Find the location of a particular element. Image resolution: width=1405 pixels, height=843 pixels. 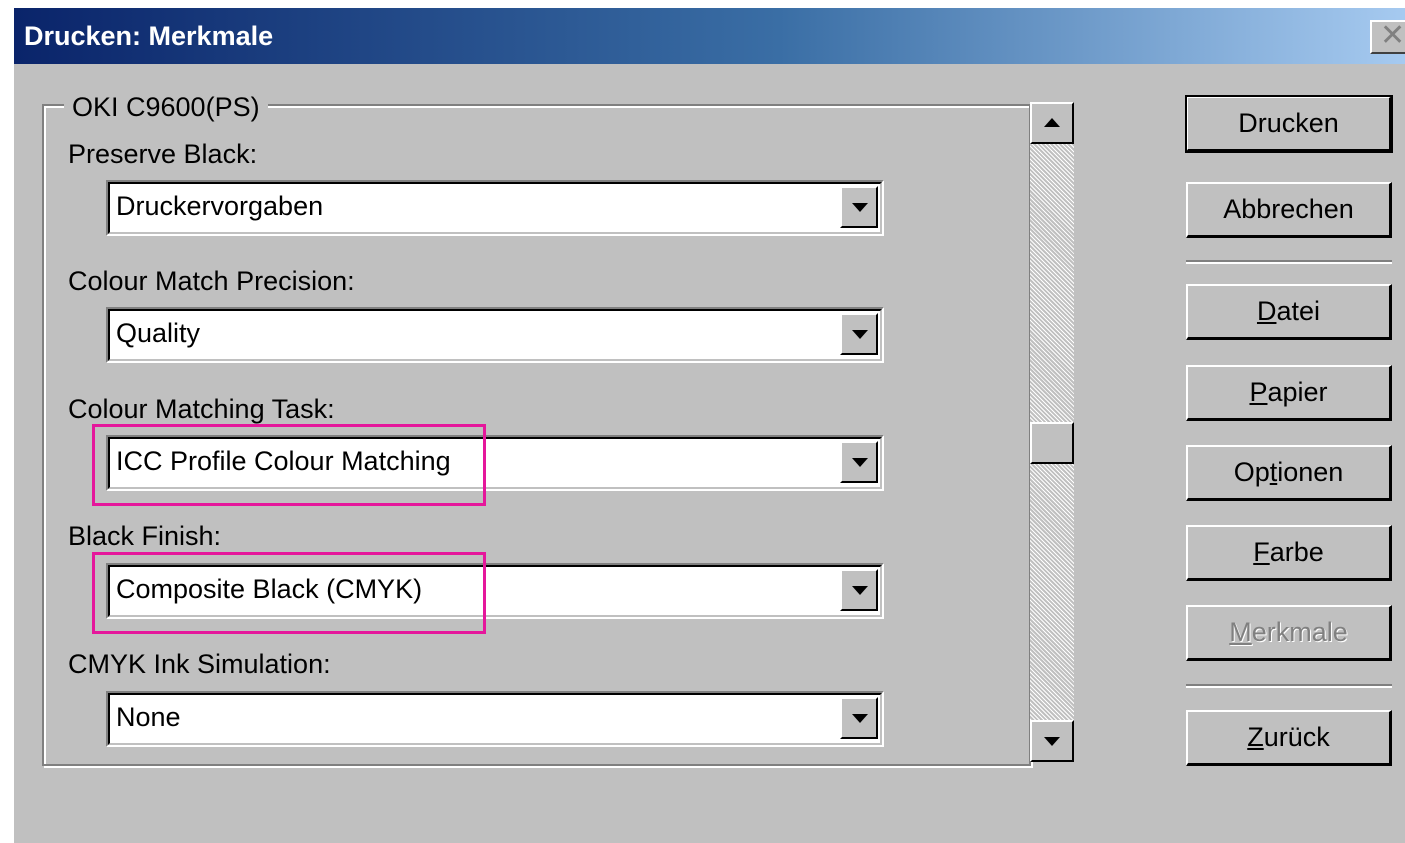

preserve-black-value: Druckervorgaben is located at coordinates (220, 206).